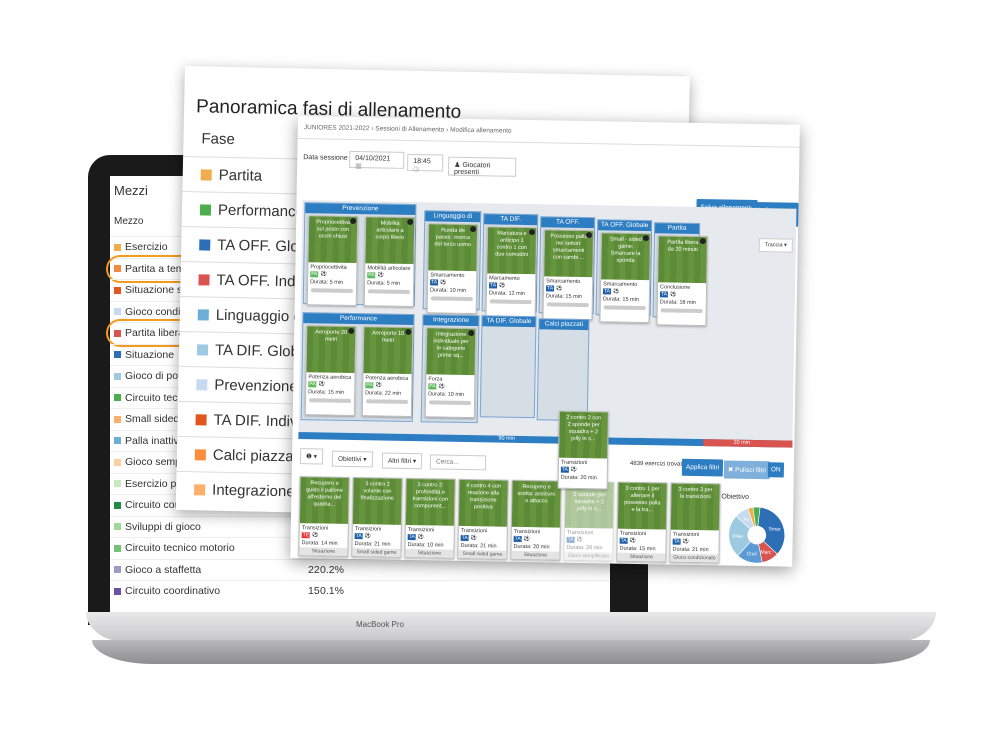  I want to click on mezzi-count: 15, so click(314, 591).